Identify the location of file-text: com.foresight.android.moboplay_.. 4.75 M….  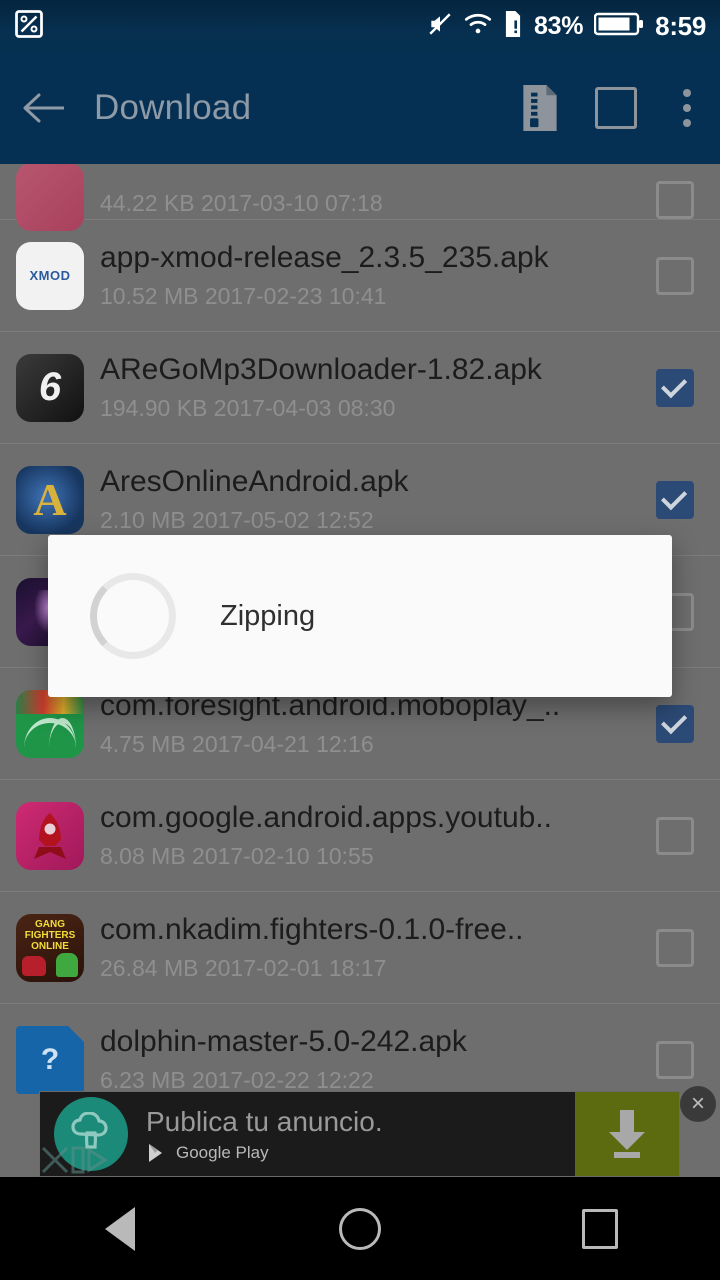
(365, 724).